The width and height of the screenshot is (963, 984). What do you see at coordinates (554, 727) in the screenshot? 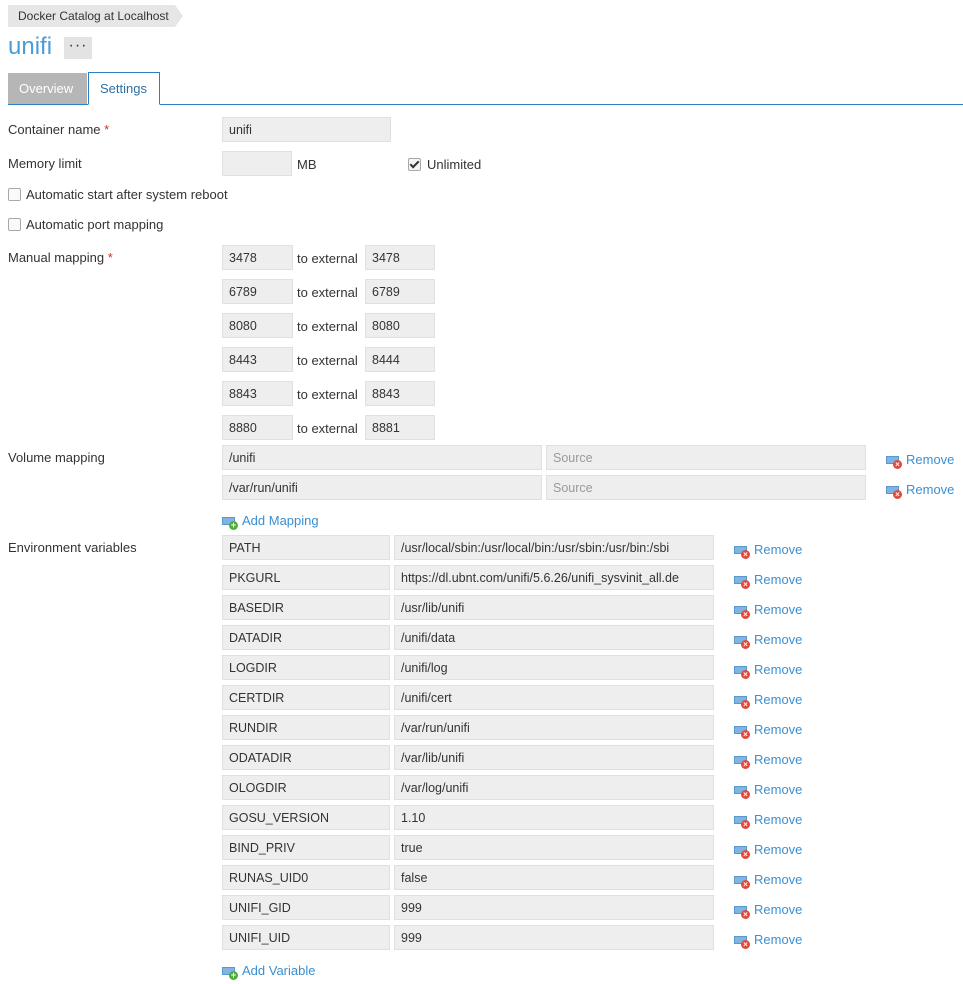
I see `env-value-input: /var/run/unifi` at bounding box center [554, 727].